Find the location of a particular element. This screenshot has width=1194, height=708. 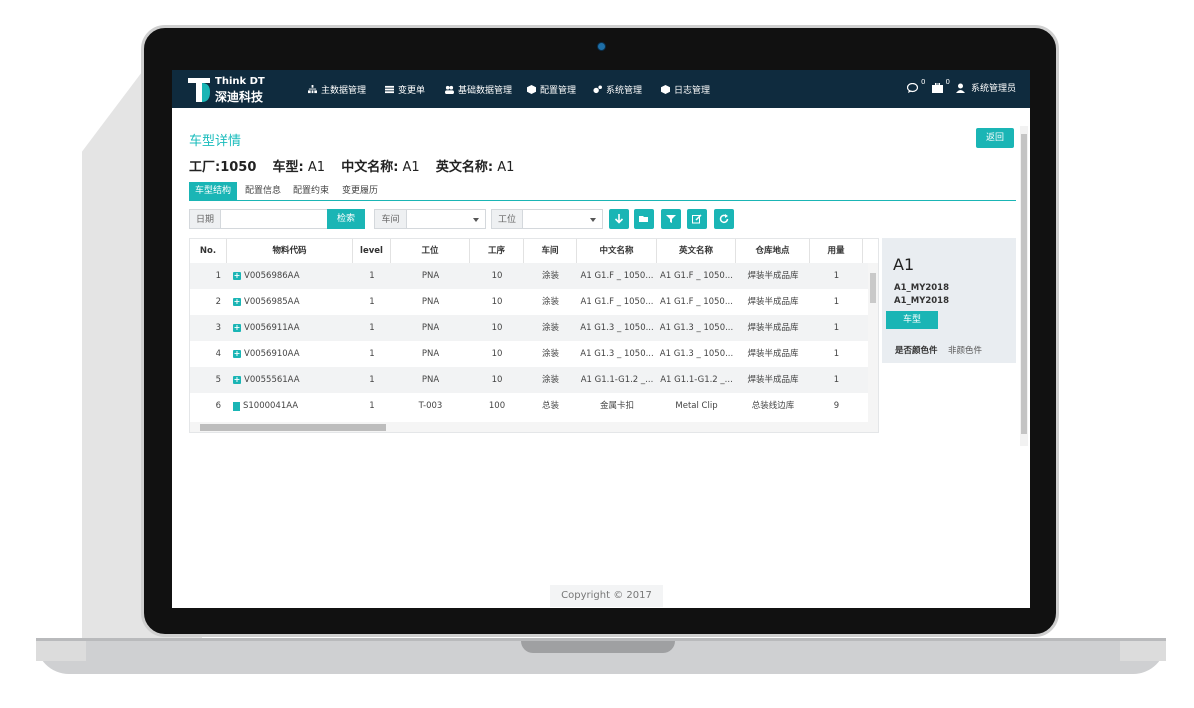

cell-material-code: + V0056985AA is located at coordinates (290, 302).